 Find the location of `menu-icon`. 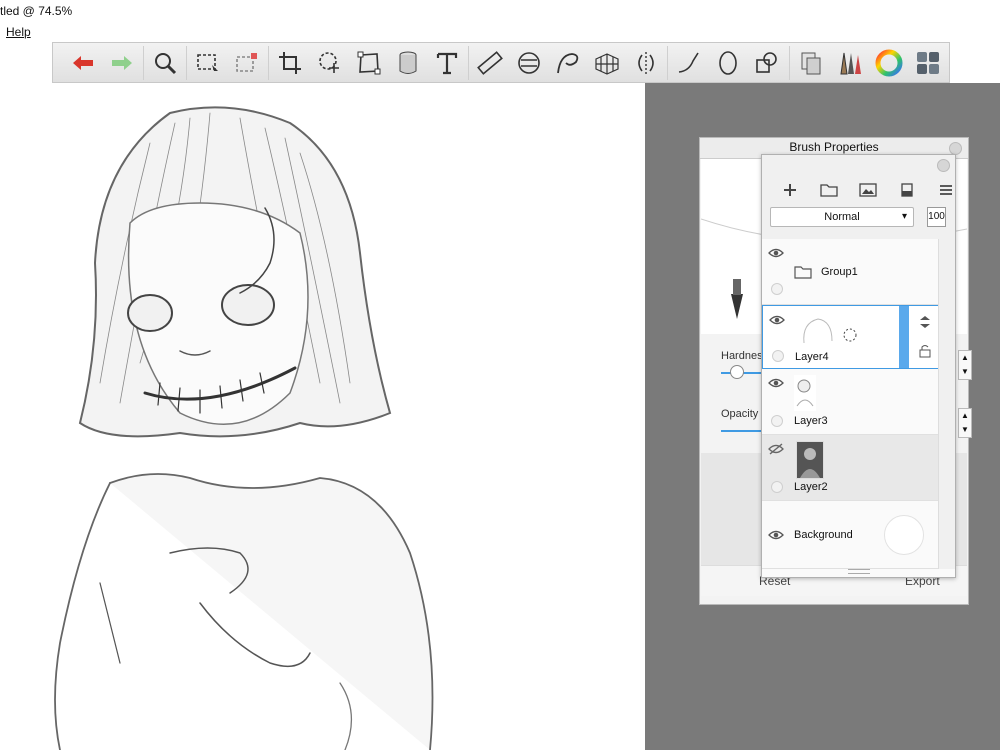

menu-icon is located at coordinates (945, 190).